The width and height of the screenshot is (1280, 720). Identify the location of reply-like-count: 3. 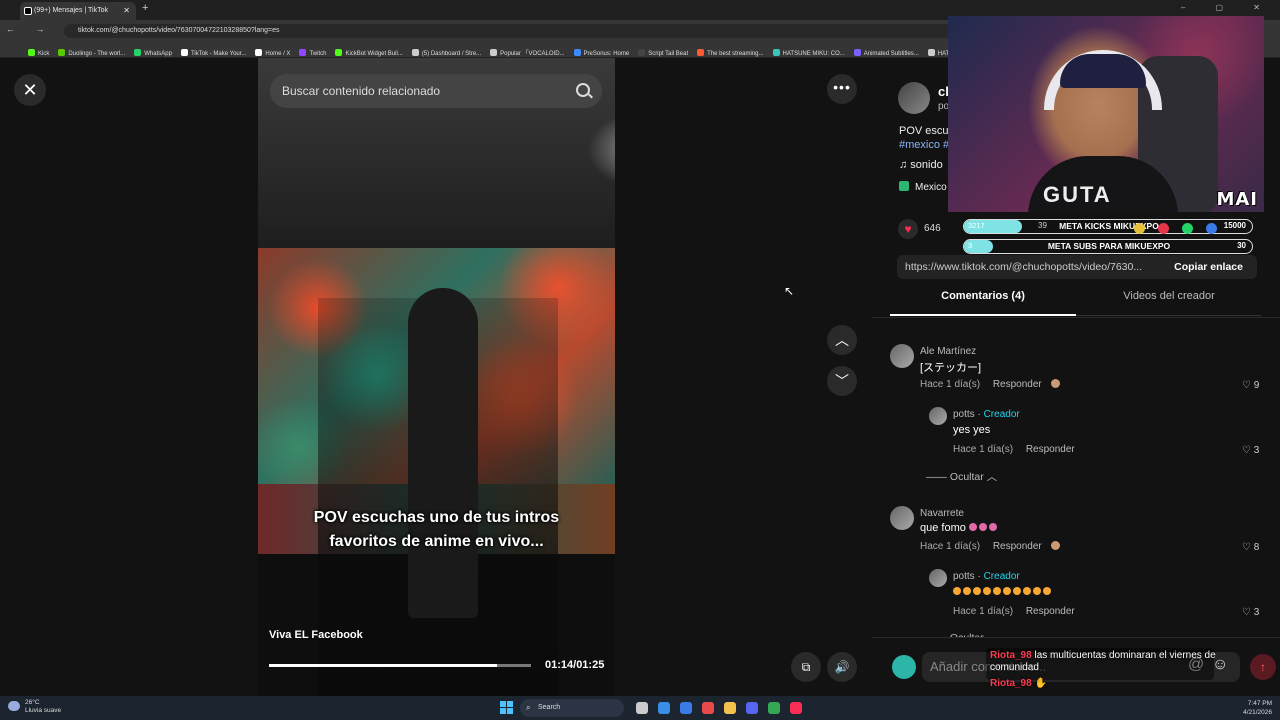
(1256, 450).